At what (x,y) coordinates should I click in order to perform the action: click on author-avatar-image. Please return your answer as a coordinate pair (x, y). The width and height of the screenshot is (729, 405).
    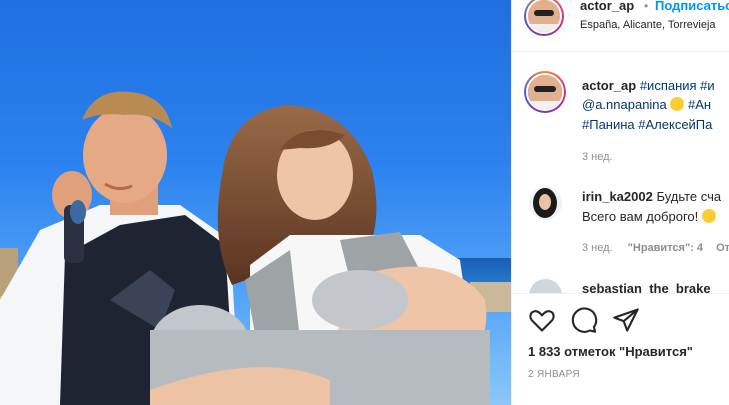
    Looking at the image, I should click on (544, 16).